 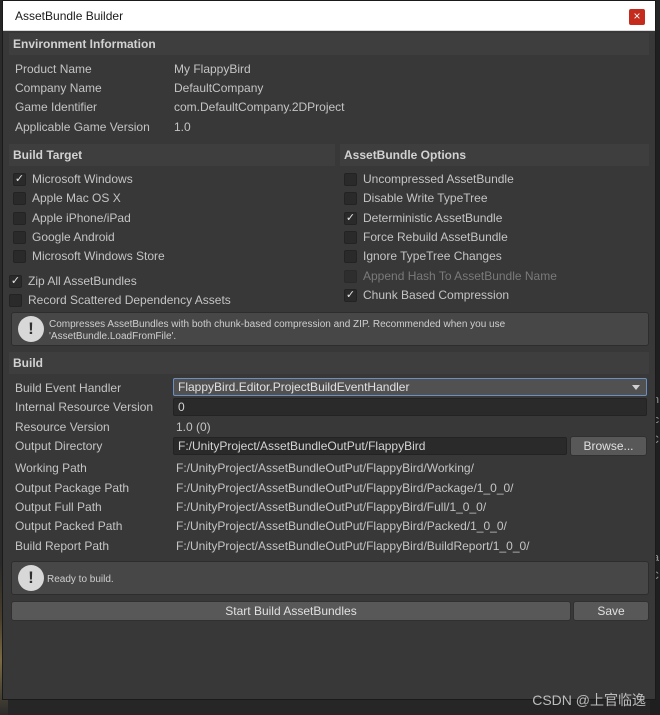 What do you see at coordinates (73, 237) in the screenshot?
I see `platform-label: Google Android` at bounding box center [73, 237].